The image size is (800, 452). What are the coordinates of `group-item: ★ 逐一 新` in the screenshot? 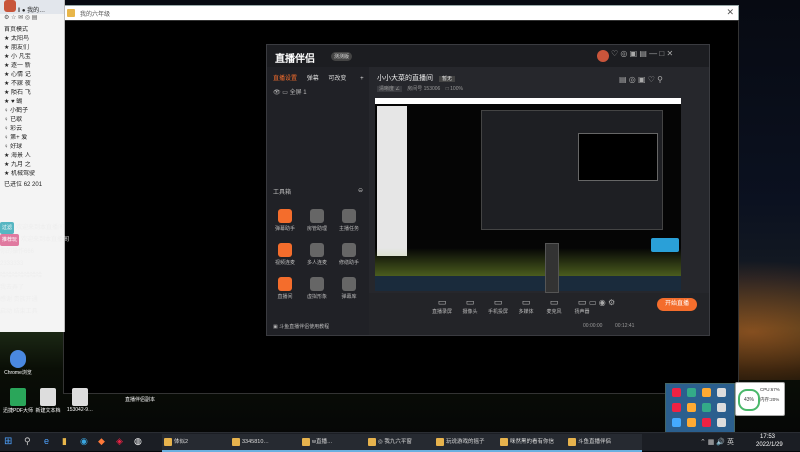 It's located at (32, 66).